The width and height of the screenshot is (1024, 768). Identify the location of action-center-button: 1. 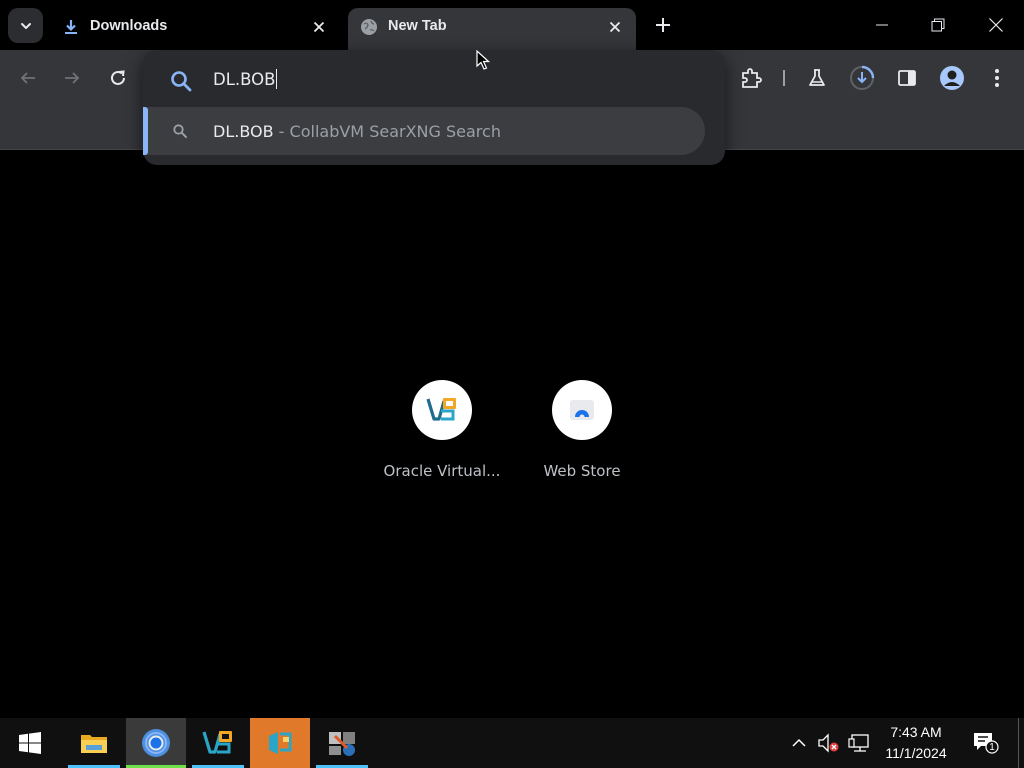
(986, 743).